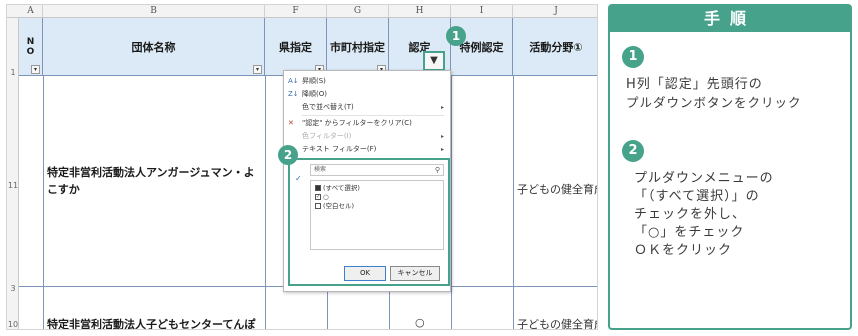 This screenshot has width=858, height=336. Describe the element at coordinates (13, 72) in the screenshot. I see `row-number: 1` at that location.